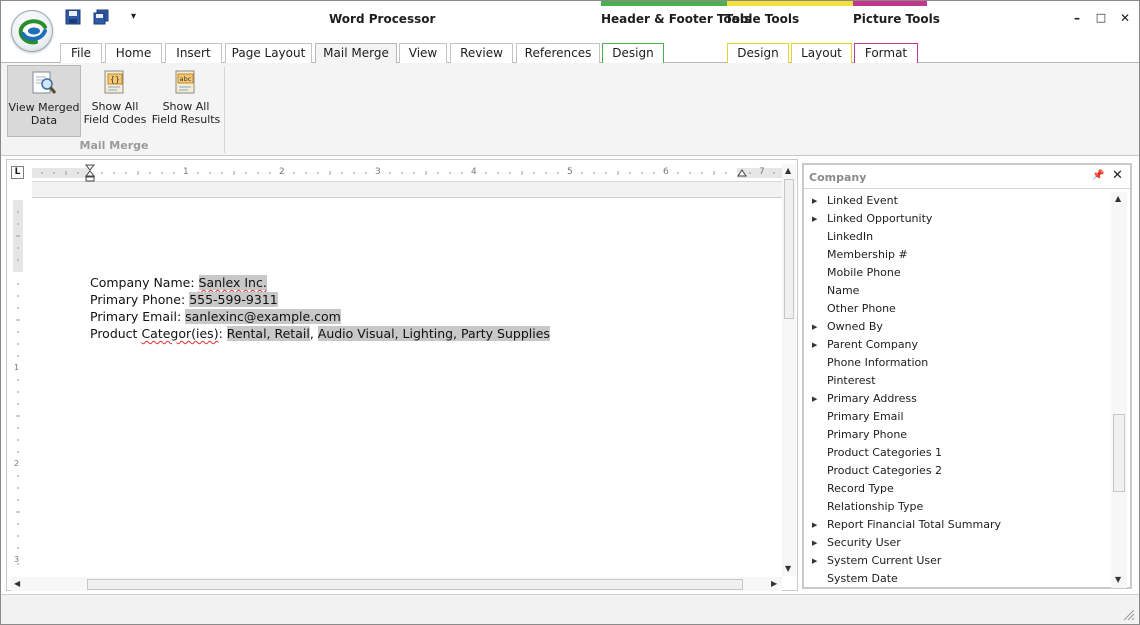  Describe the element at coordinates (184, 299) in the screenshot. I see `primary-phone-line: Primary Phone: 555-599-9311` at that location.